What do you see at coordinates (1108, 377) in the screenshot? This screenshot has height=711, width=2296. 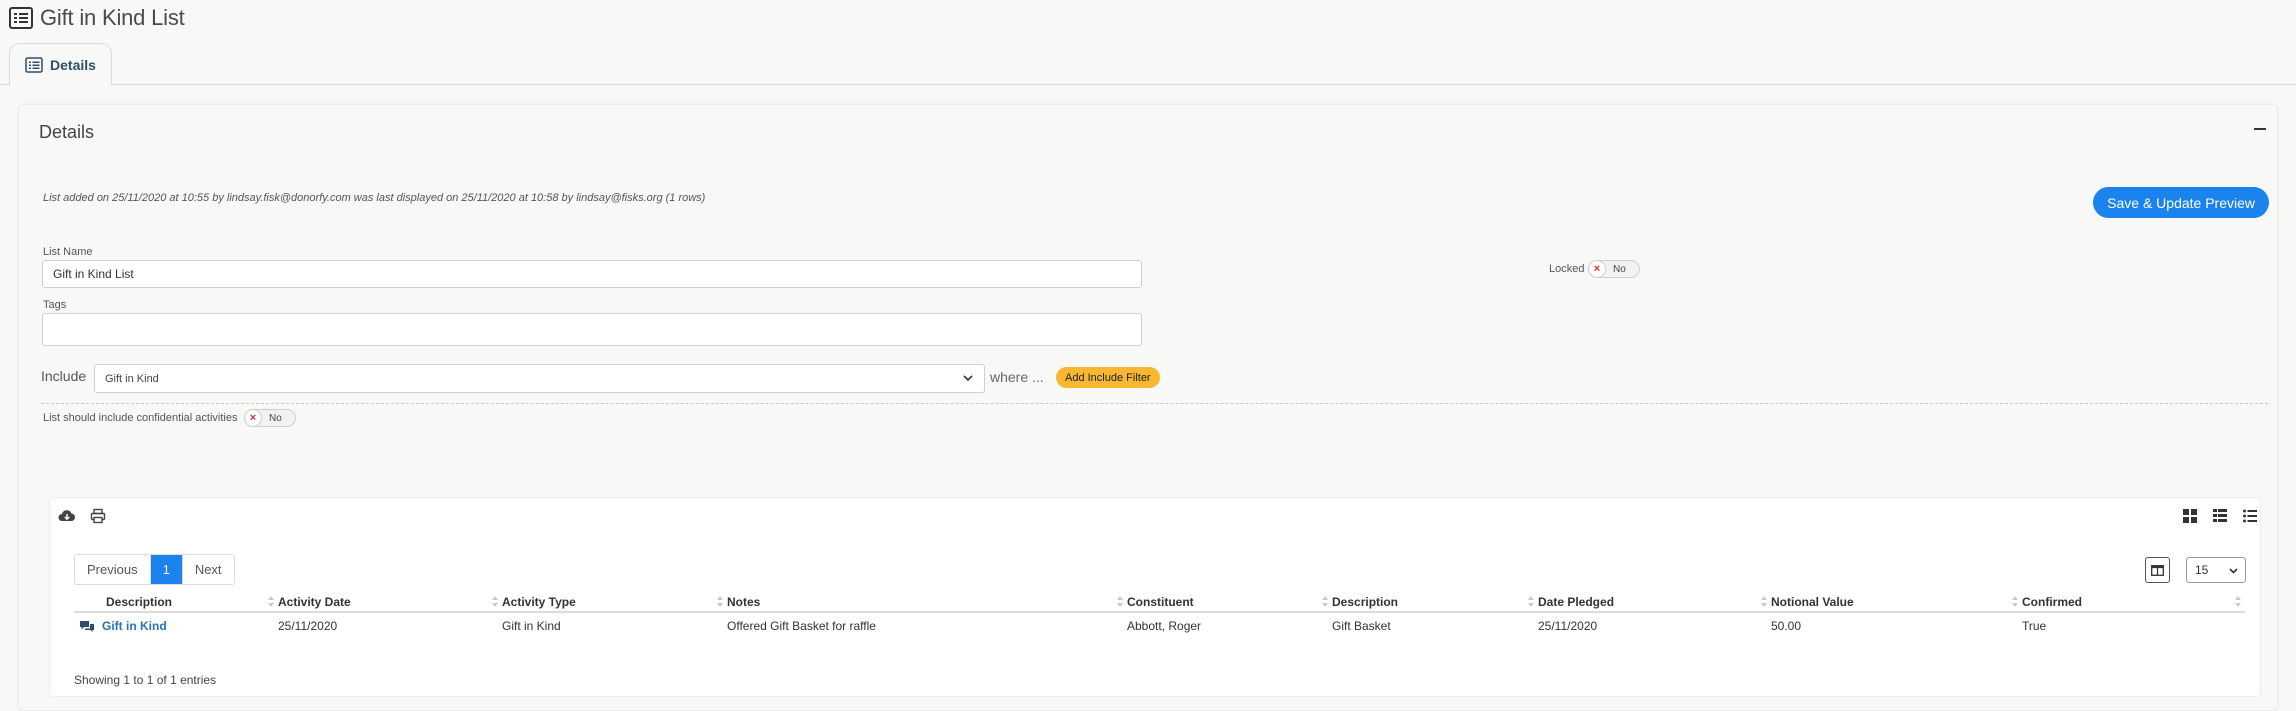 I see `add-include-filter-button: Add Include Filter` at bounding box center [1108, 377].